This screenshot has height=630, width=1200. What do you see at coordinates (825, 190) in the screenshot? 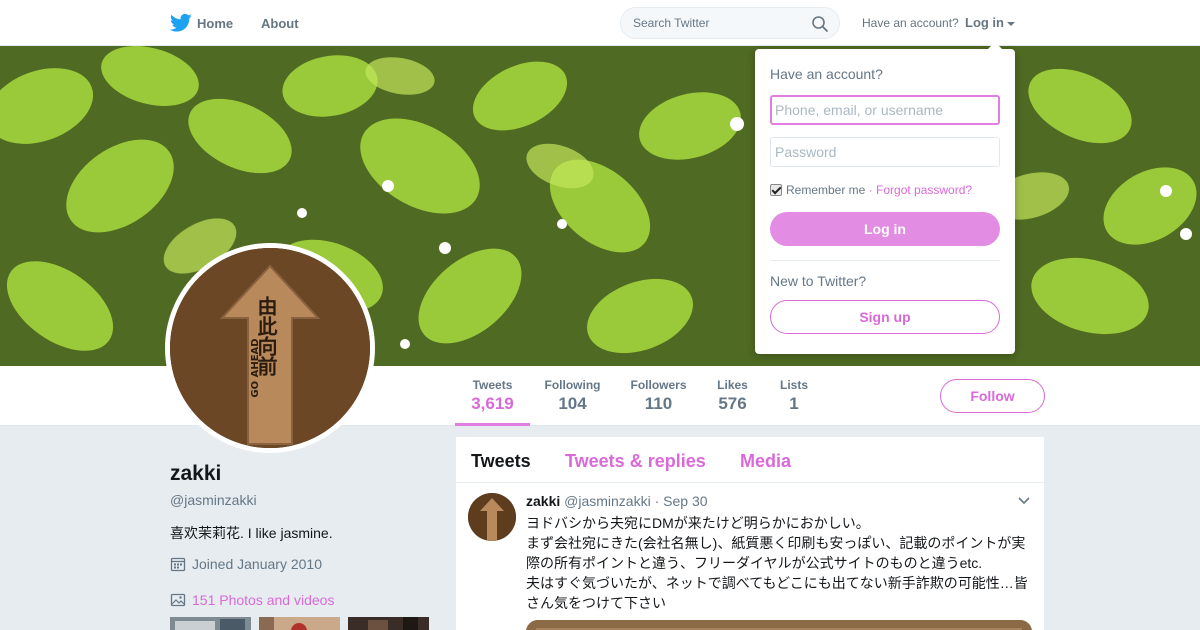
I see `remember-label: Remember me` at bounding box center [825, 190].